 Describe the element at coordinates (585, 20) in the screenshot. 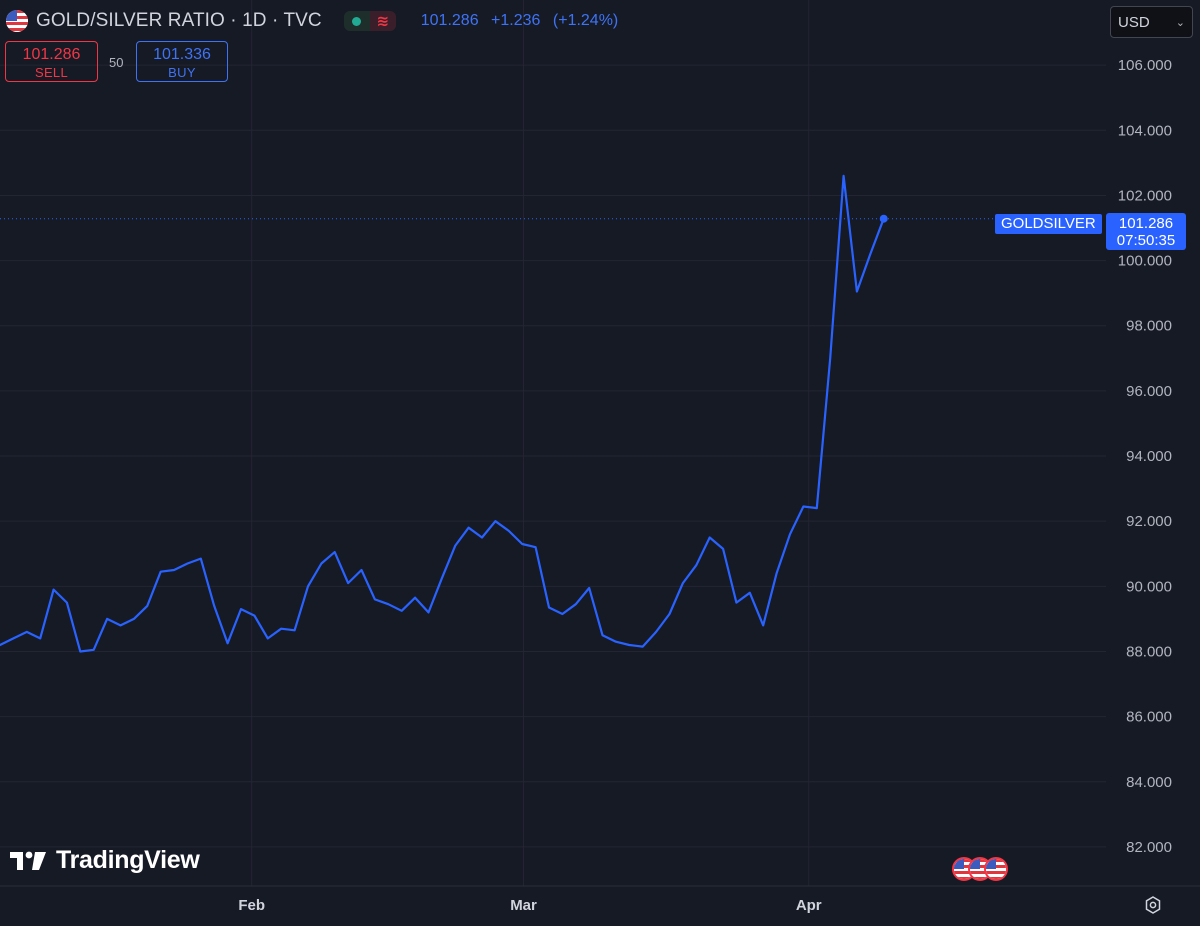

I see `price-change-percent: (+1.24%)` at that location.